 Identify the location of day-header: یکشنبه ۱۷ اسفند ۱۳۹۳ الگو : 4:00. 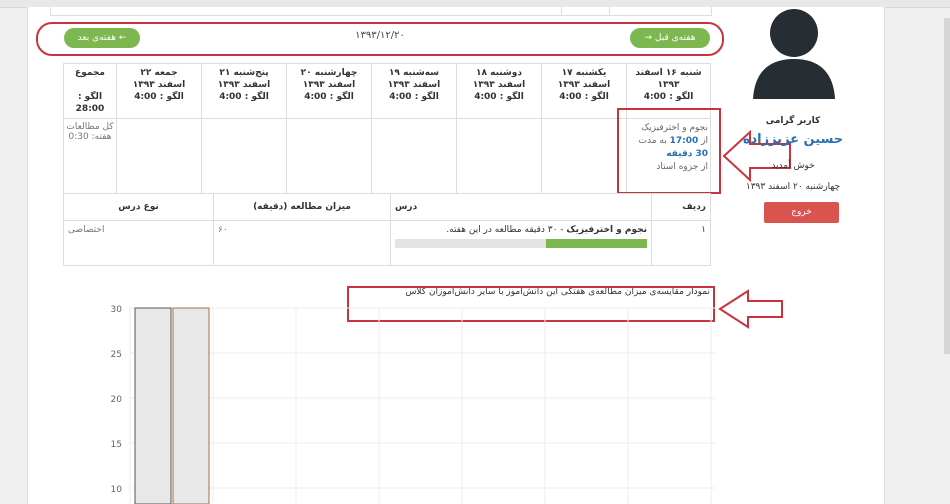
(584, 91).